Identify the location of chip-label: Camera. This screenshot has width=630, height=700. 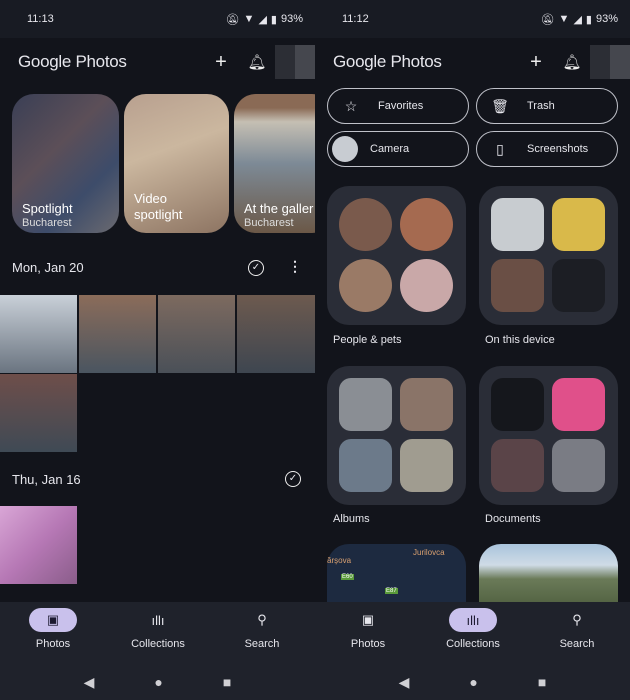
(390, 149).